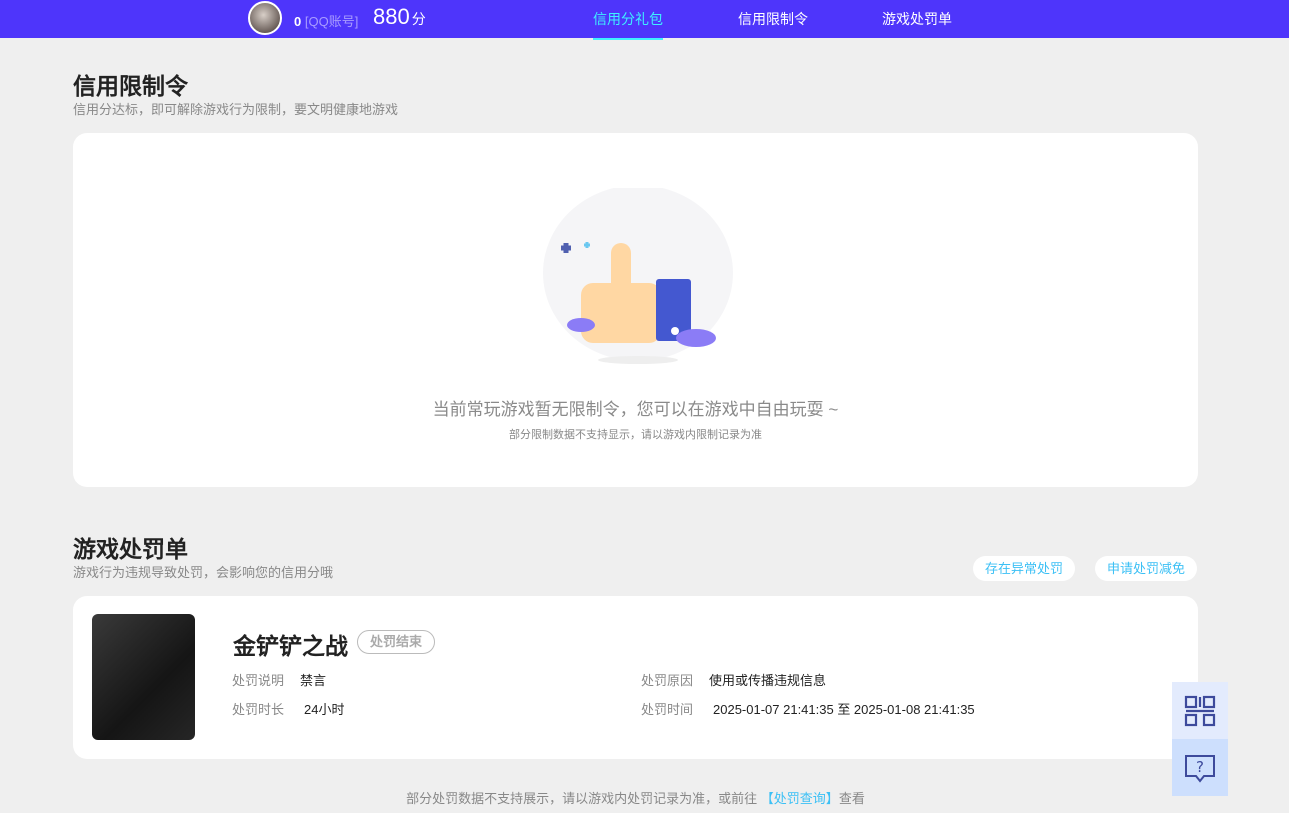  I want to click on account-id: 0, so click(298, 21).